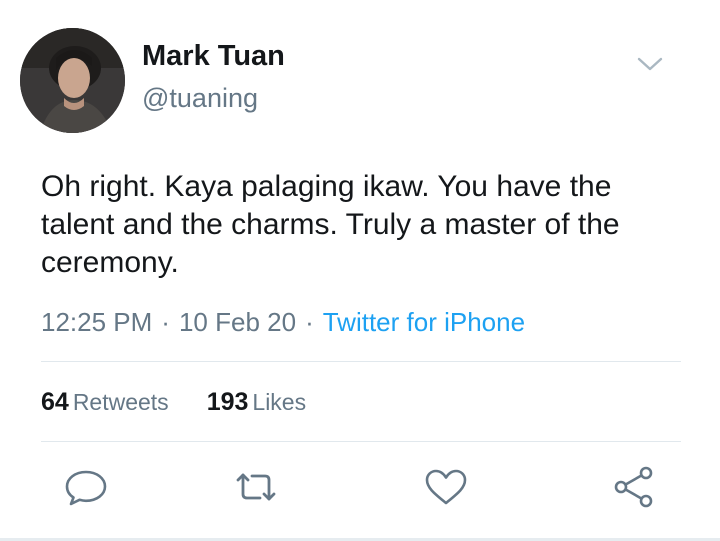 The width and height of the screenshot is (720, 541). I want to click on like-button, so click(446, 487).